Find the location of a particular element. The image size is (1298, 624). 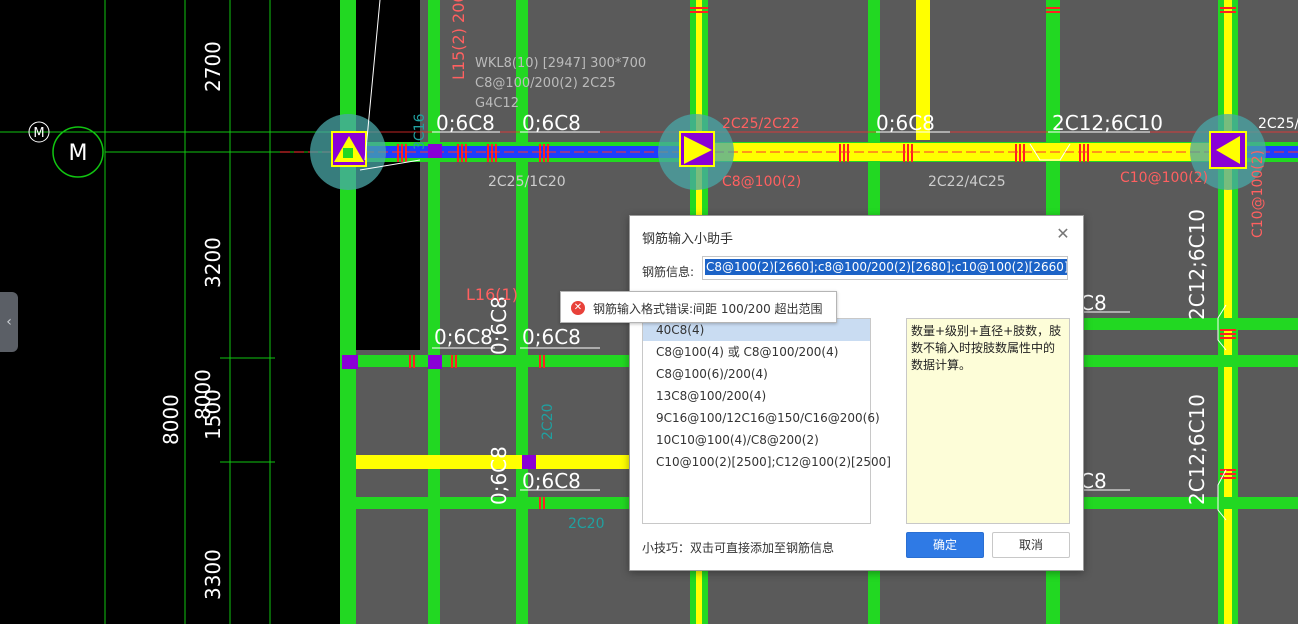

list-item: 10C10@100(4)/C8@200(2) is located at coordinates (756, 440).